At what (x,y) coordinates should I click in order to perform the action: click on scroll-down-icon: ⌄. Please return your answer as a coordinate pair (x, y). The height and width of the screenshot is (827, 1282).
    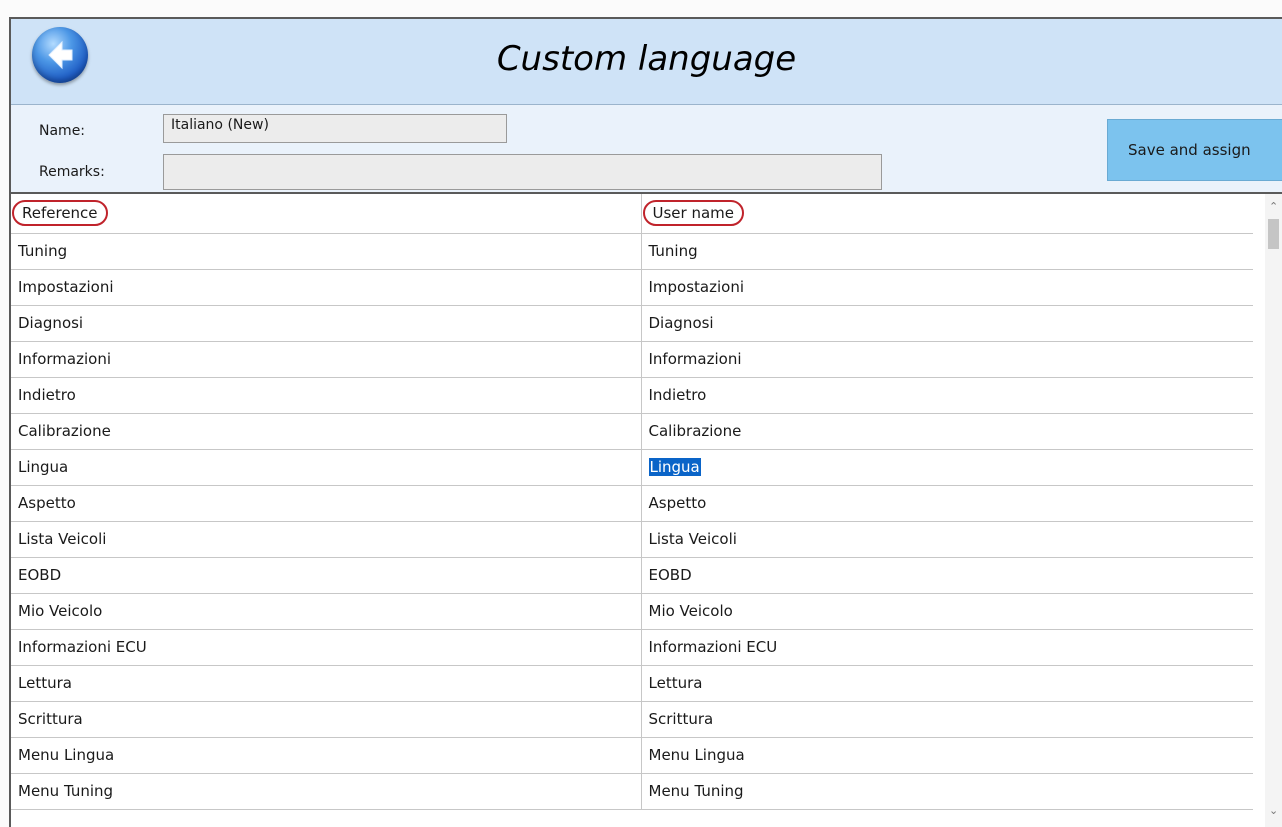
    Looking at the image, I should click on (1273, 810).